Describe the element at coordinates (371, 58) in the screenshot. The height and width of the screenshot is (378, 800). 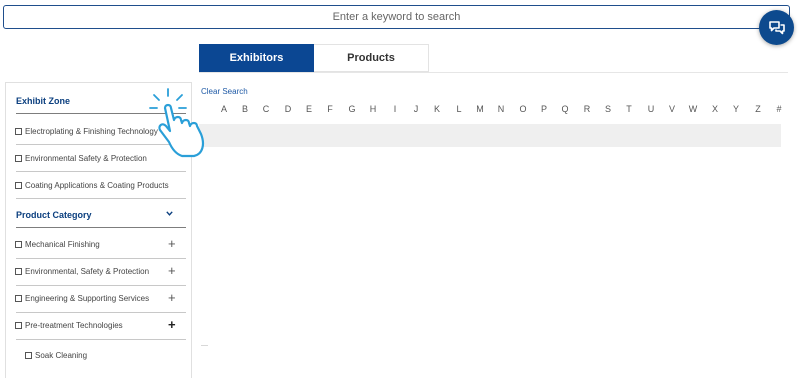
I see `tab-products: Products` at that location.